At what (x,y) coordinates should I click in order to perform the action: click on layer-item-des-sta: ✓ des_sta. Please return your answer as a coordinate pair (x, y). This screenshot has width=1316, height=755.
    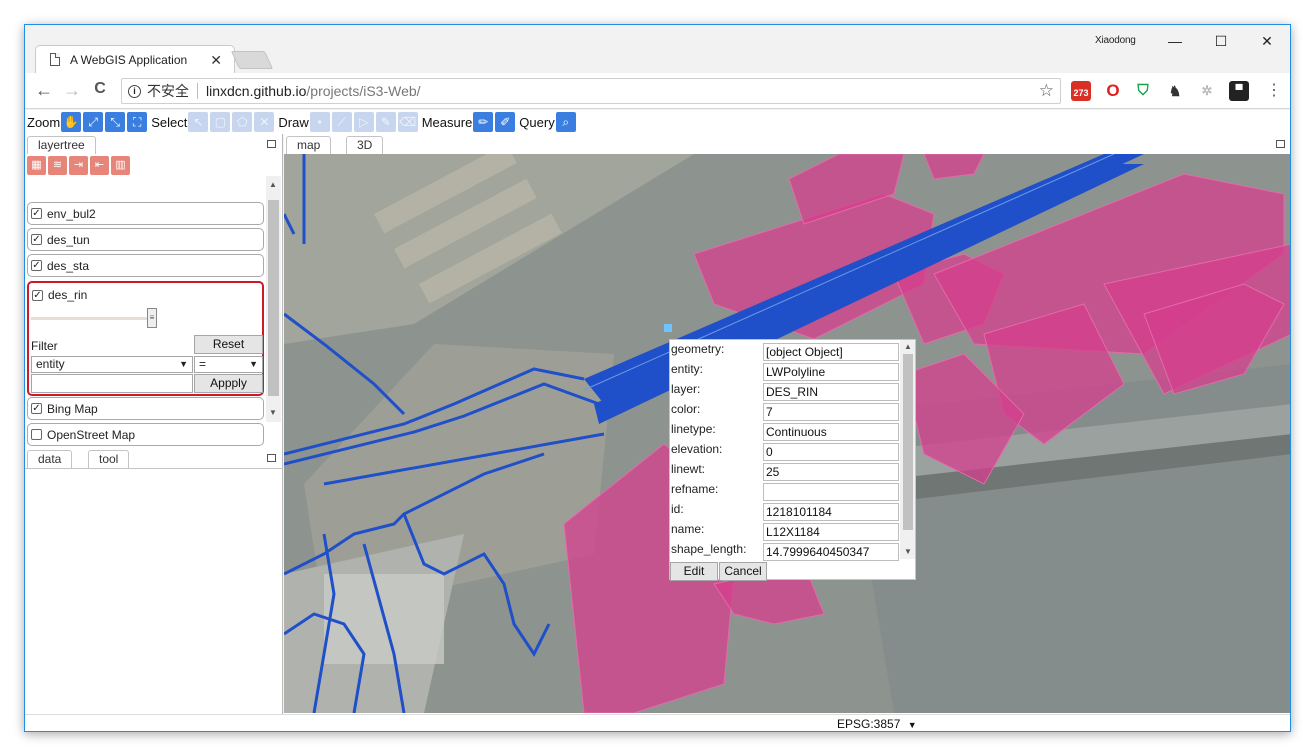
    Looking at the image, I should click on (145, 265).